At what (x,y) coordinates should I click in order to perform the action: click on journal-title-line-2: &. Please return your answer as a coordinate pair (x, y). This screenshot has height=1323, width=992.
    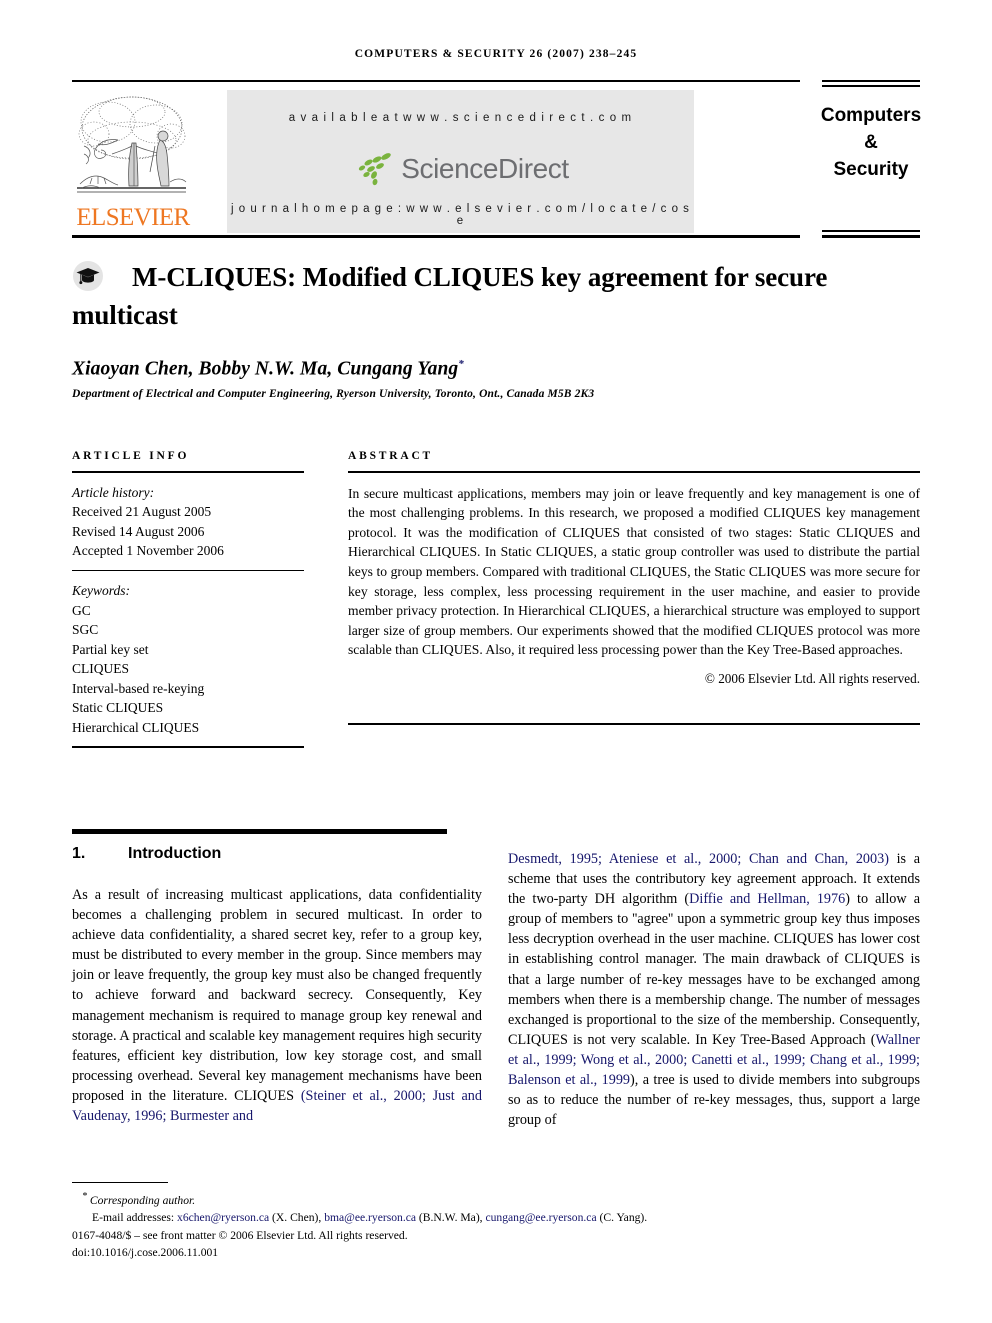
    Looking at the image, I should click on (871, 142).